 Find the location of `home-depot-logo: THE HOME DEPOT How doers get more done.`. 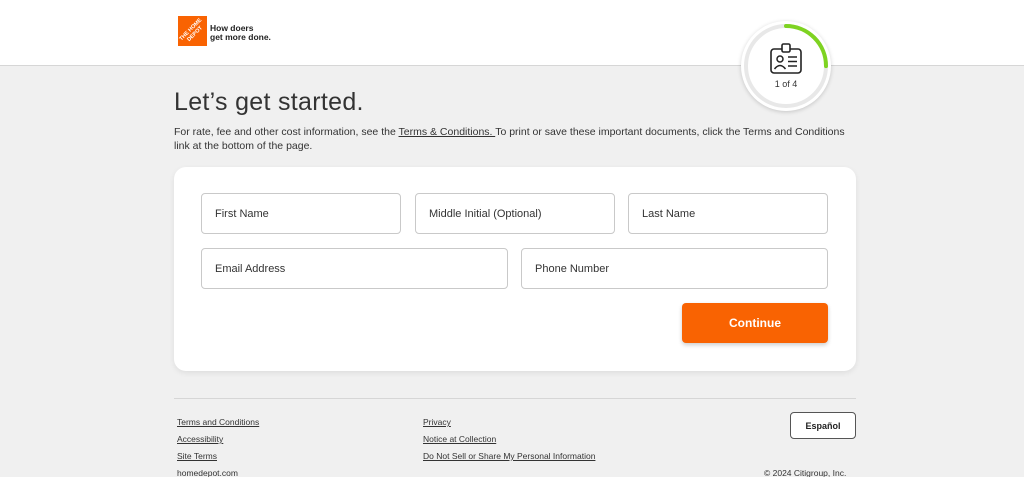

home-depot-logo: THE HOME DEPOT How doers get more done. is located at coordinates (224, 31).